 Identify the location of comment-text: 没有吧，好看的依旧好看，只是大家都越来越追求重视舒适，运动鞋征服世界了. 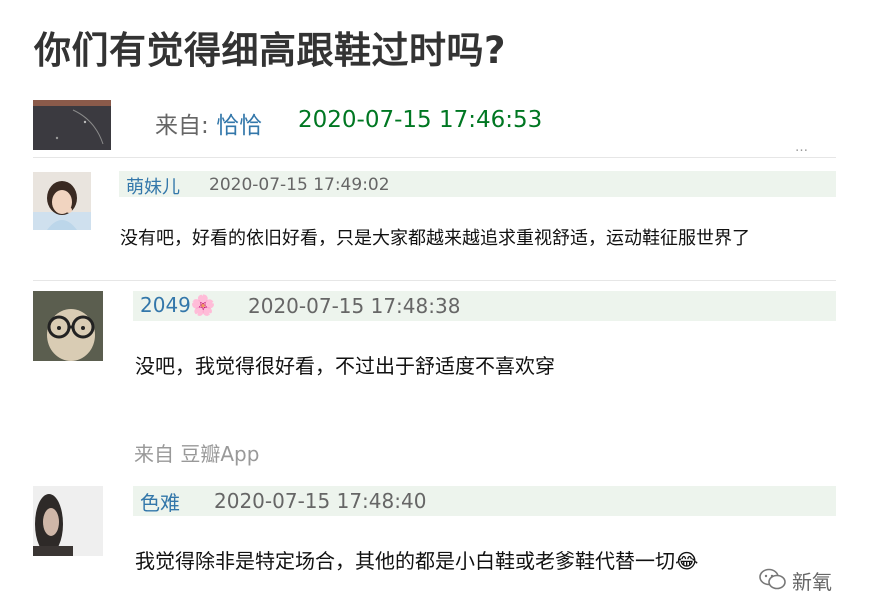
(435, 238).